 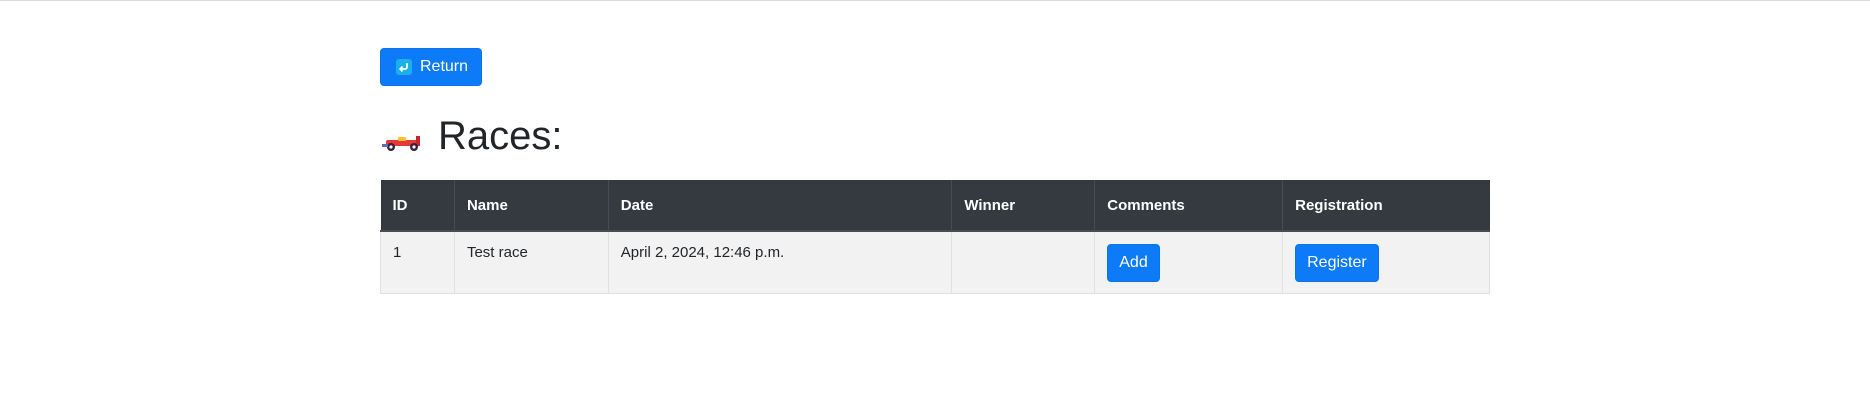 What do you see at coordinates (1133, 263) in the screenshot?
I see `add-comment-button: Add` at bounding box center [1133, 263].